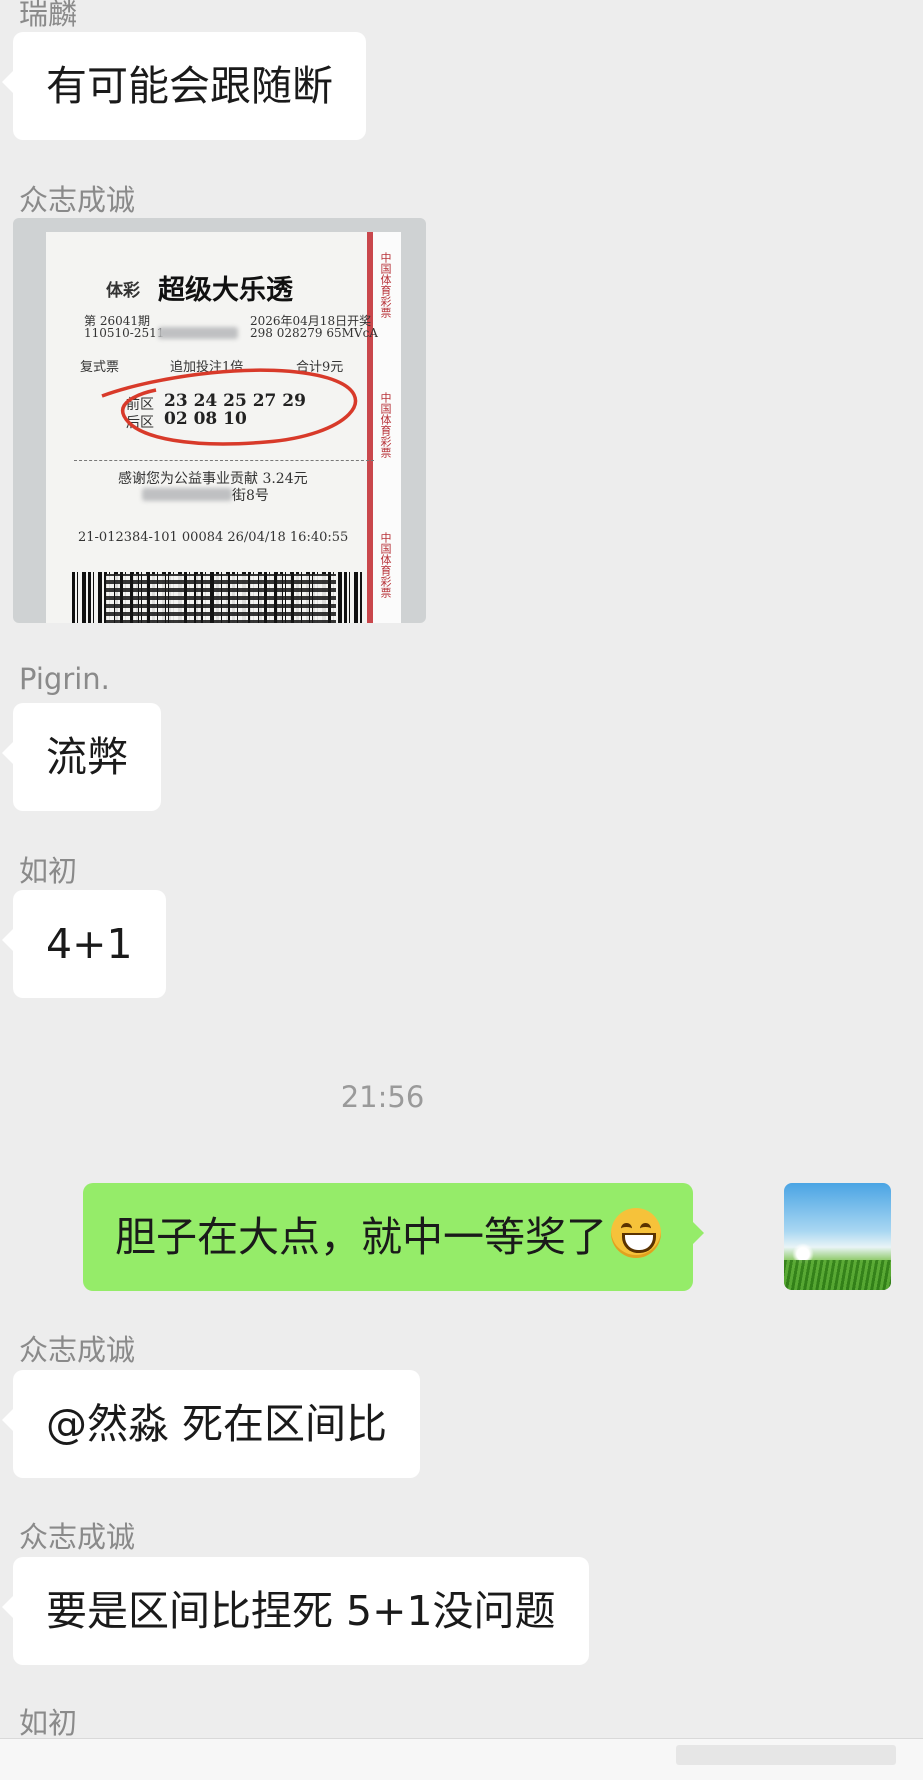 Image resolution: width=923 pixels, height=1780 pixels. What do you see at coordinates (461, 1759) in the screenshot?
I see `bottom-bar` at bounding box center [461, 1759].